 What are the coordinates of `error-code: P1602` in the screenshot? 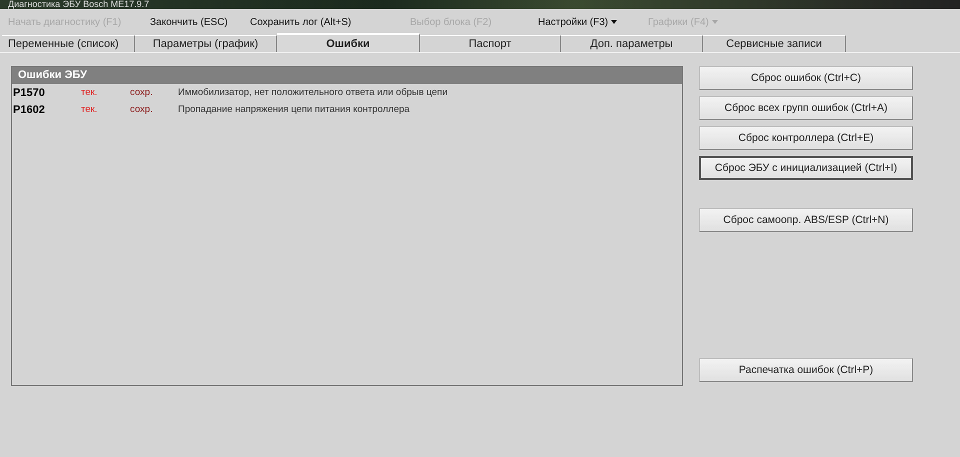 It's located at (29, 110).